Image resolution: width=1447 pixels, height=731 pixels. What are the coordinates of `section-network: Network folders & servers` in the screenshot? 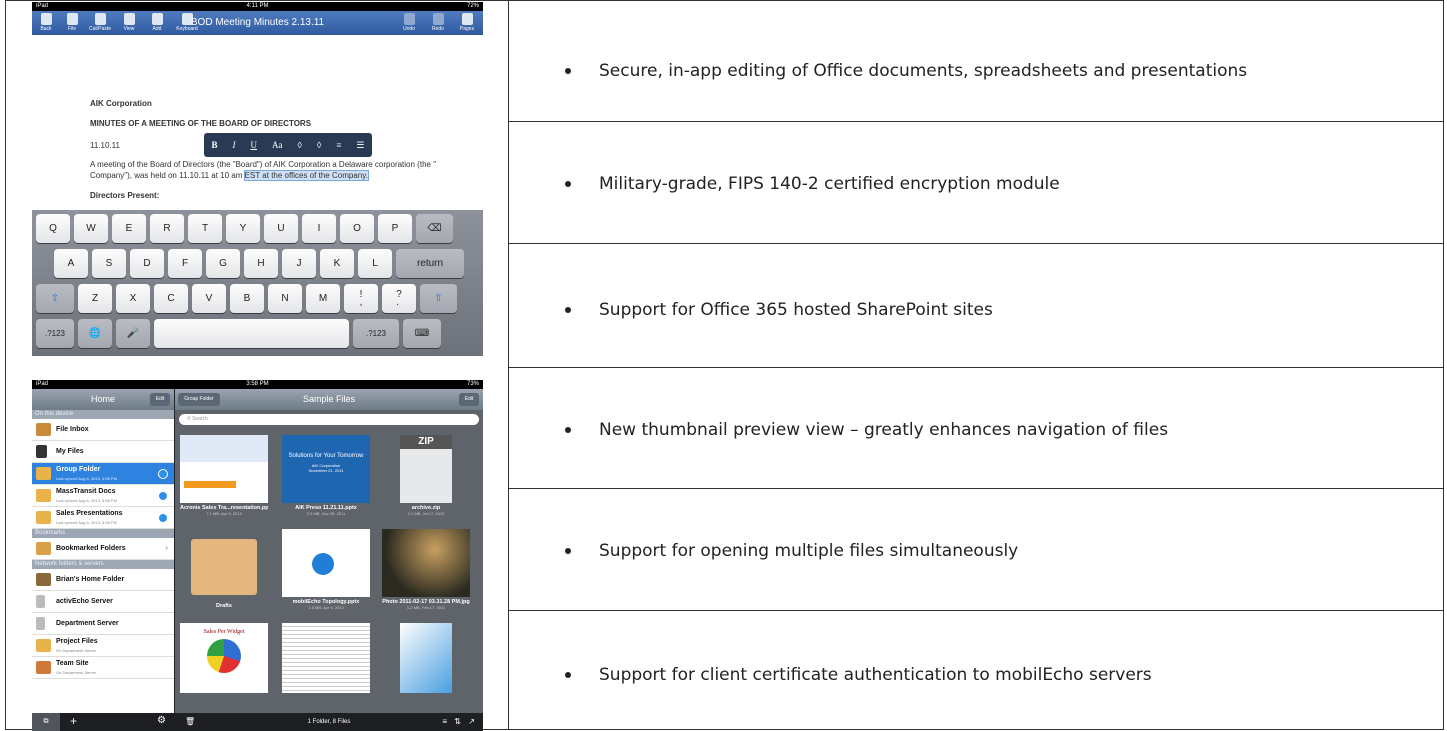 It's located at (103, 564).